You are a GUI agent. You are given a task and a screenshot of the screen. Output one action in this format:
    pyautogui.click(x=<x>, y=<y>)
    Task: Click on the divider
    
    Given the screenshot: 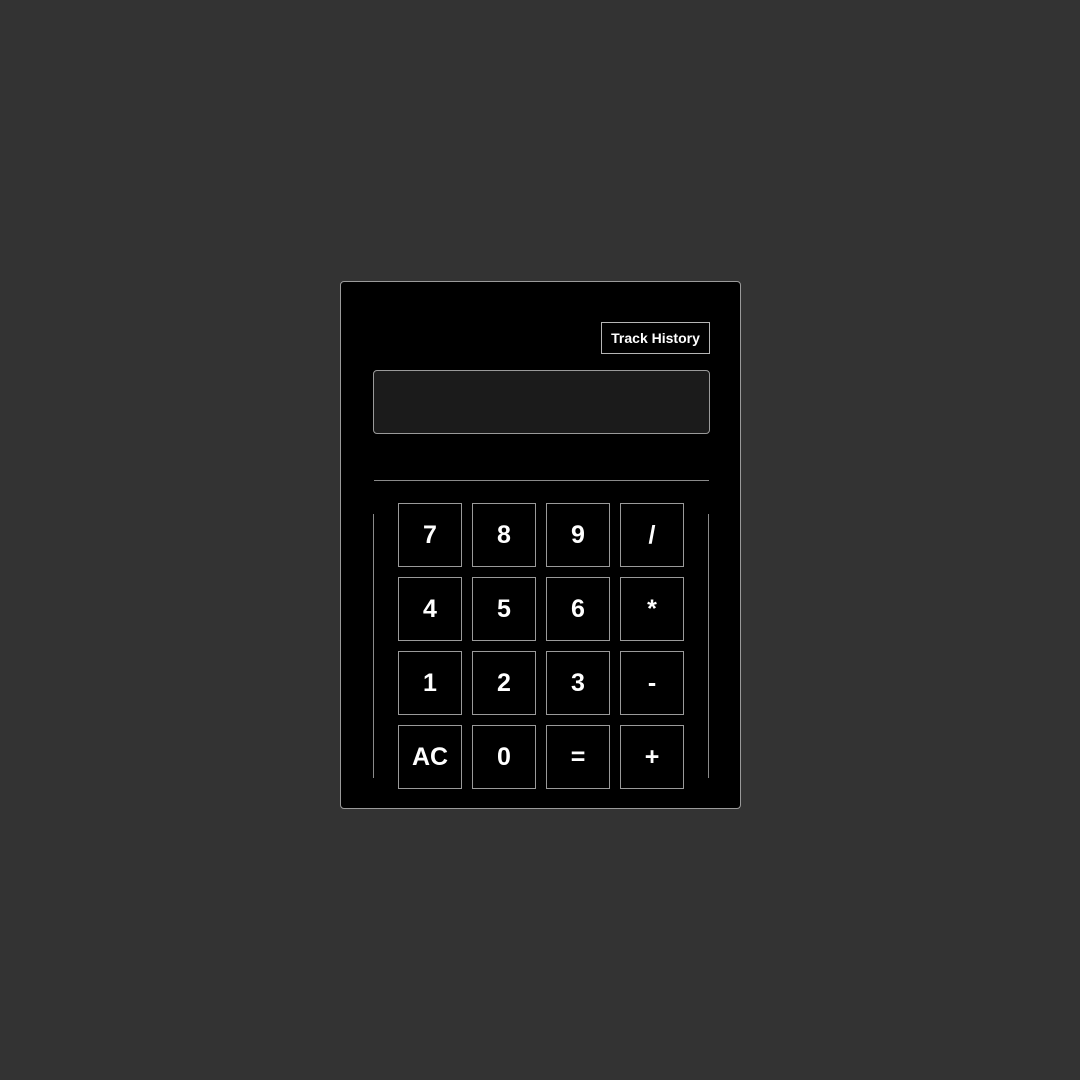 What is the action you would take?
    pyautogui.click(x=541, y=480)
    